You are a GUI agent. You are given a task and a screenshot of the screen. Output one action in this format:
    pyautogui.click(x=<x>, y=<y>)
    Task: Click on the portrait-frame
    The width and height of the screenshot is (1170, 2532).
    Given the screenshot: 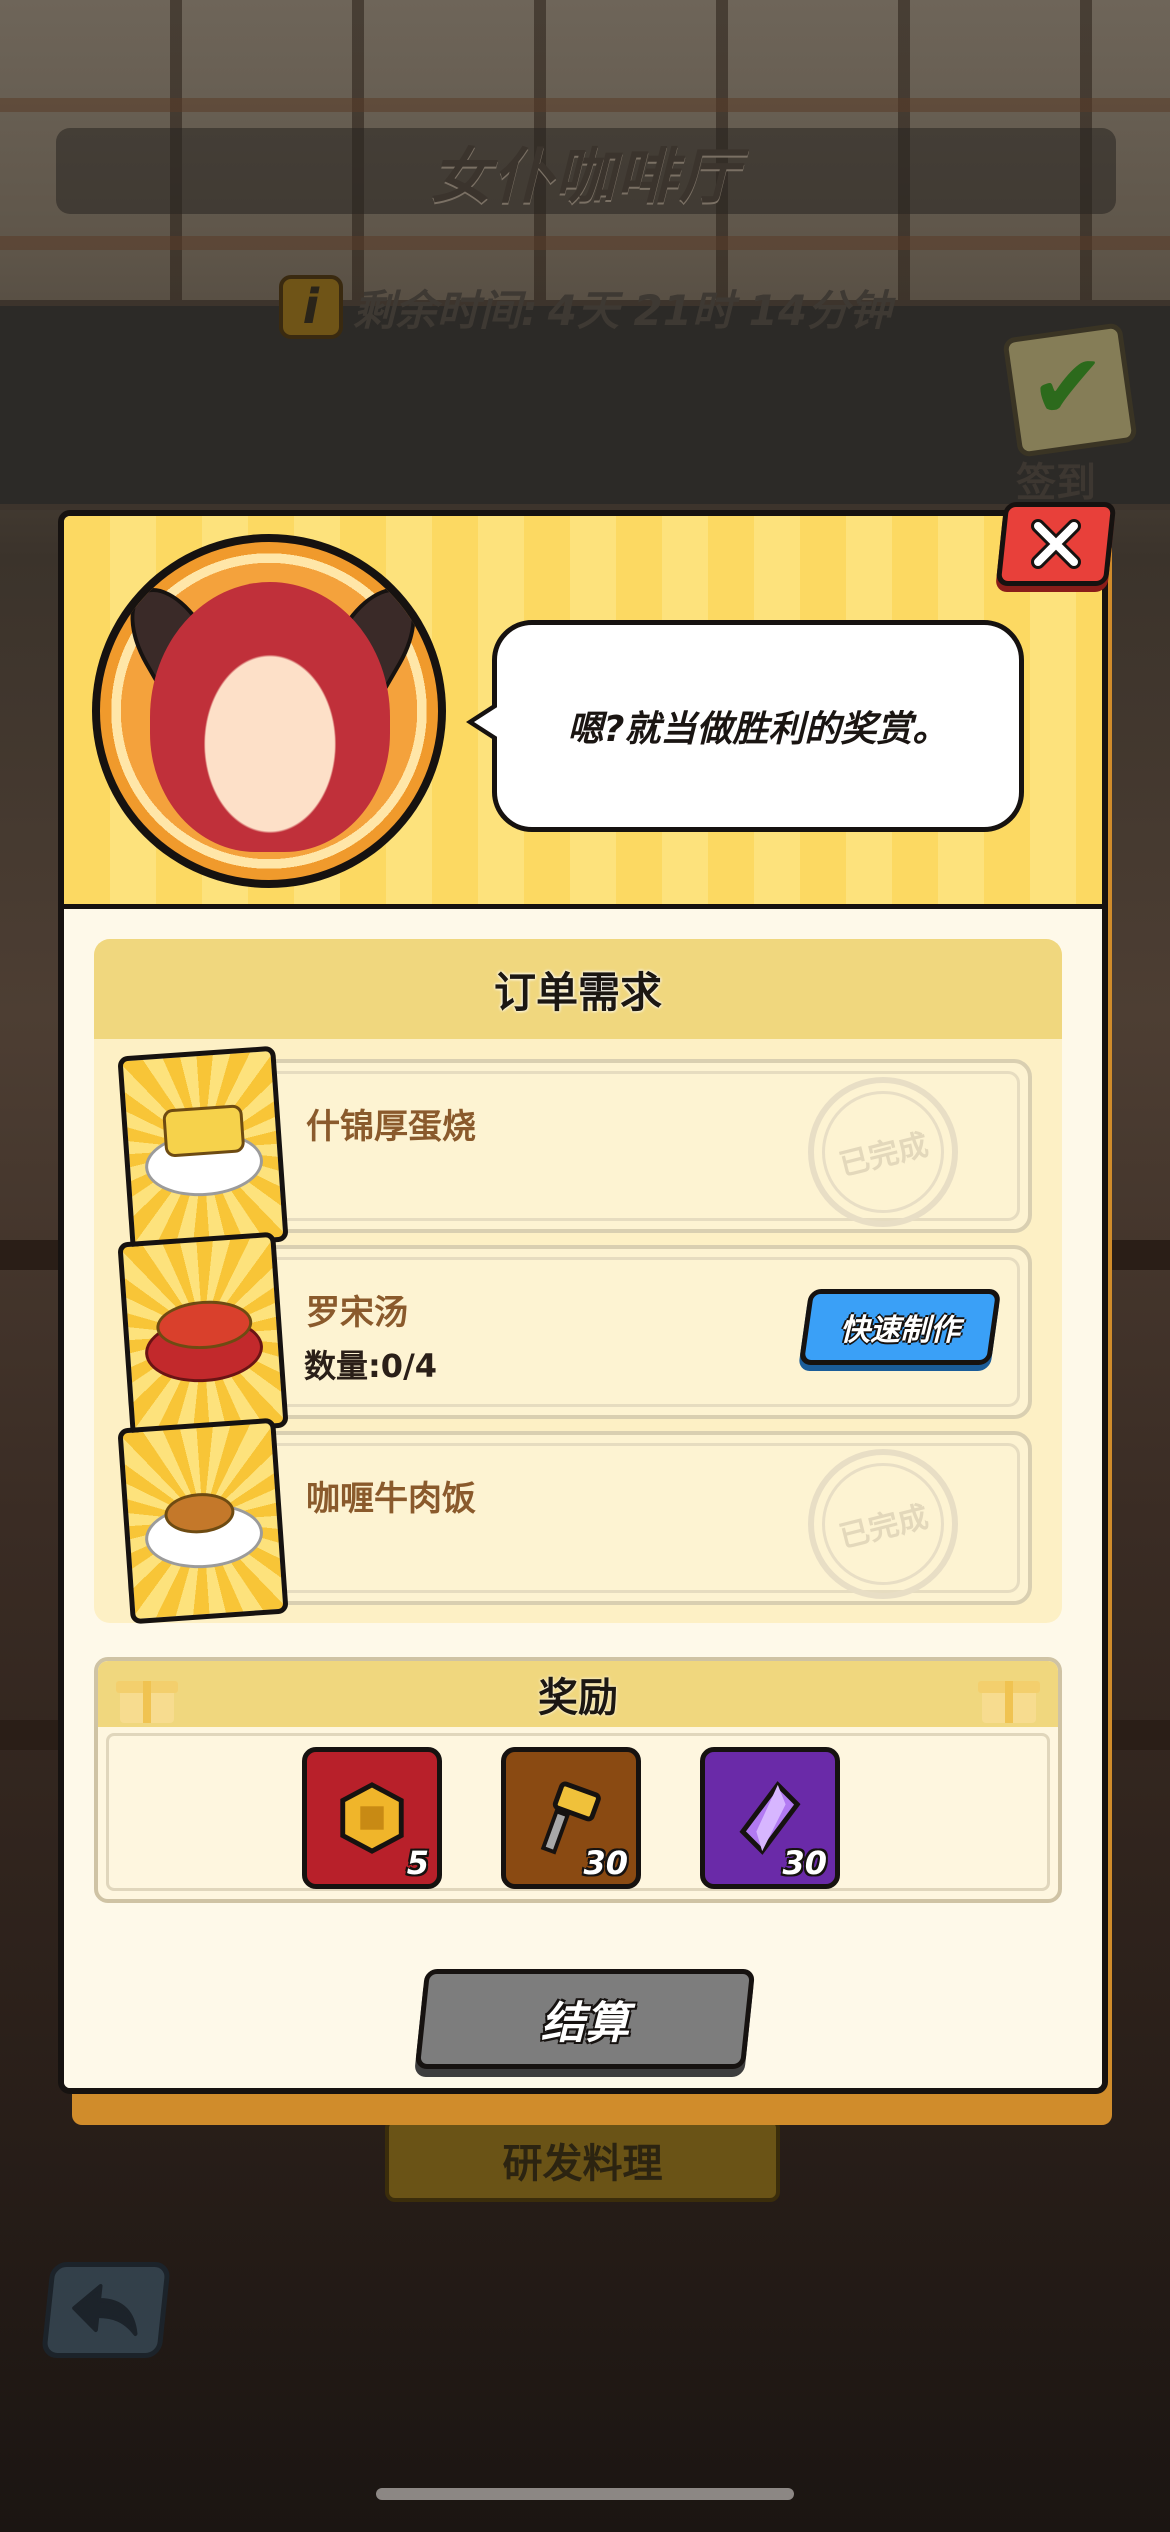 What is the action you would take?
    pyautogui.click(x=269, y=711)
    